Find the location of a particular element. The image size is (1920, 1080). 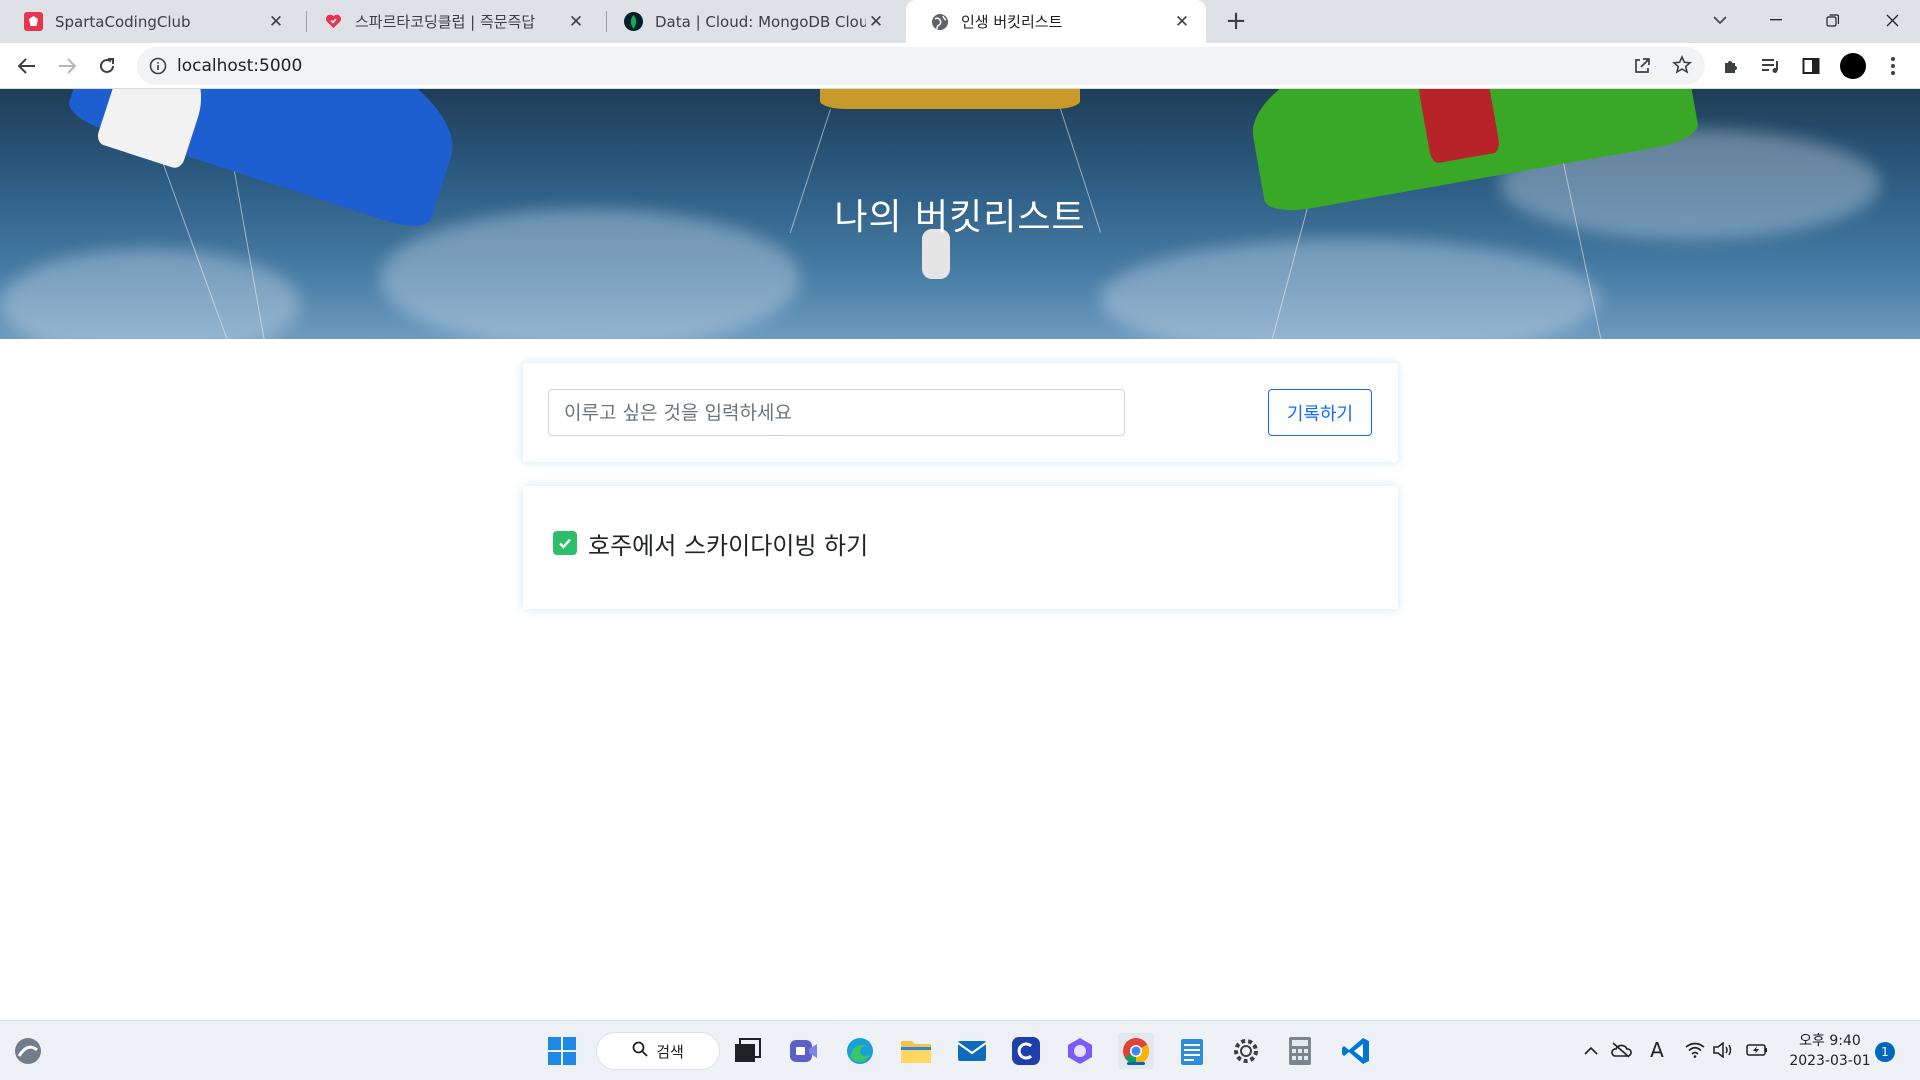

task-view-icon is located at coordinates (748, 1051).